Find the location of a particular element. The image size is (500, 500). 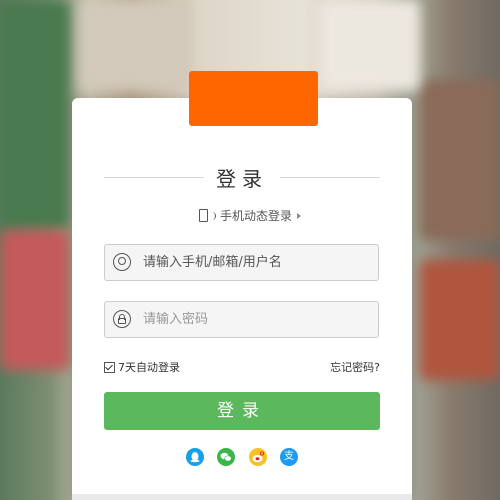

password-input is located at coordinates (258, 319).